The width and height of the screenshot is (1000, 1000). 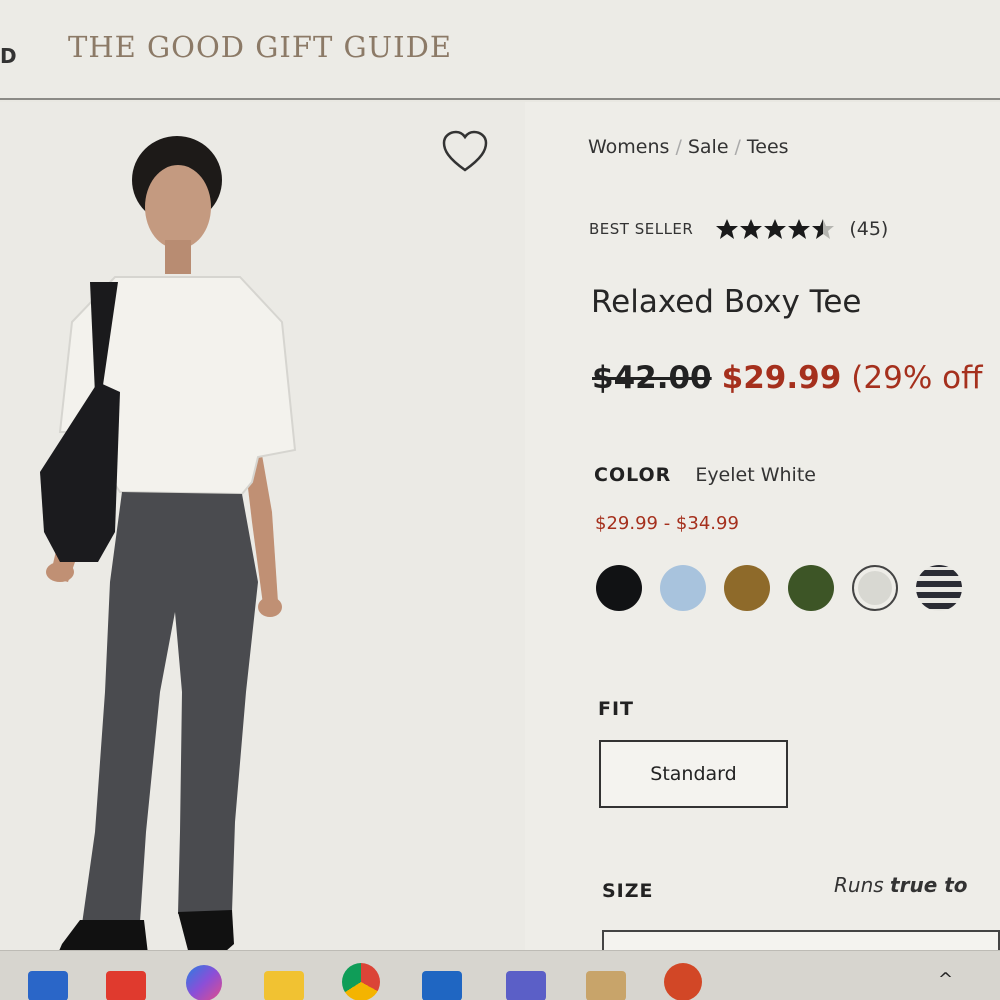 I want to click on color-swatches, so click(x=788, y=588).